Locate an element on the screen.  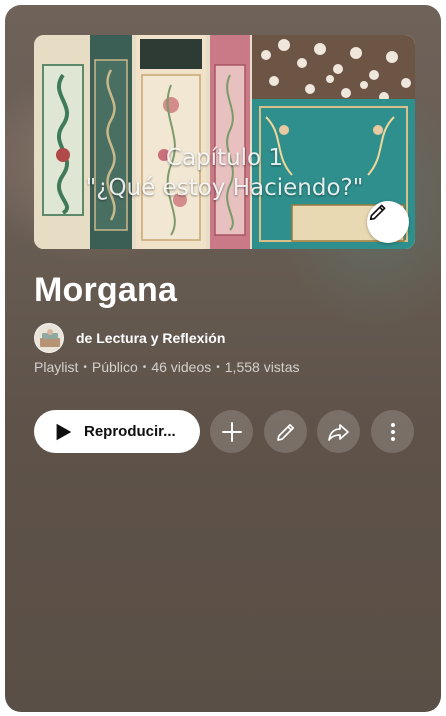
plus-icon is located at coordinates (231, 431).